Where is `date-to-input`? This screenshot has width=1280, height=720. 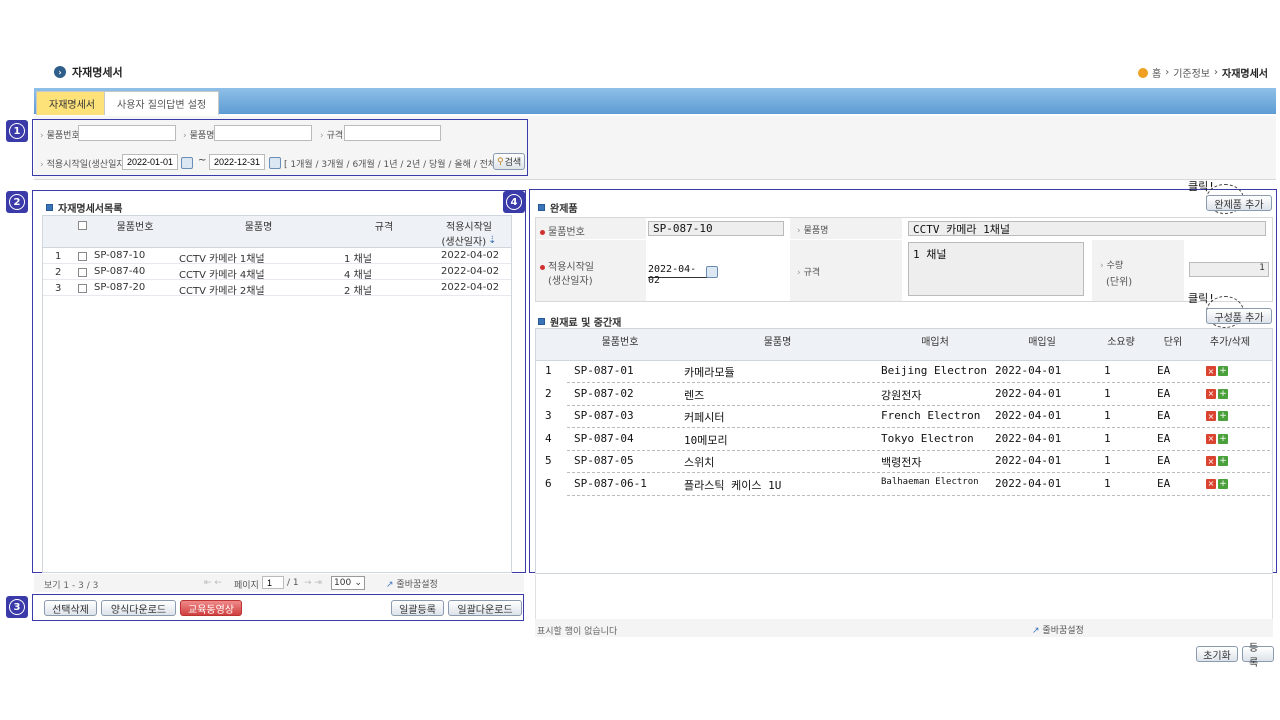 date-to-input is located at coordinates (237, 162).